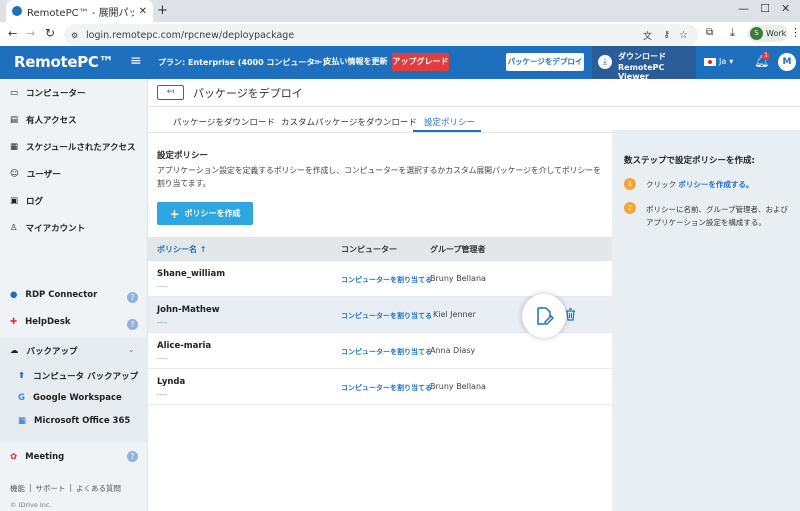  What do you see at coordinates (683, 35) in the screenshot?
I see `star-icon: ☆` at bounding box center [683, 35].